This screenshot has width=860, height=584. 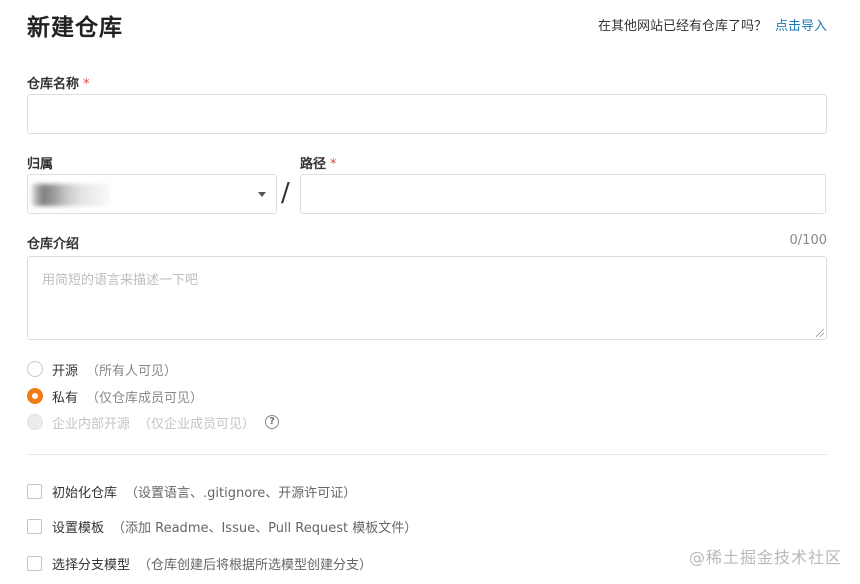 I want to click on option-branch-model: 选择分支模型 （仓库创建后将根据所选模型创建分支）, so click(x=199, y=563).